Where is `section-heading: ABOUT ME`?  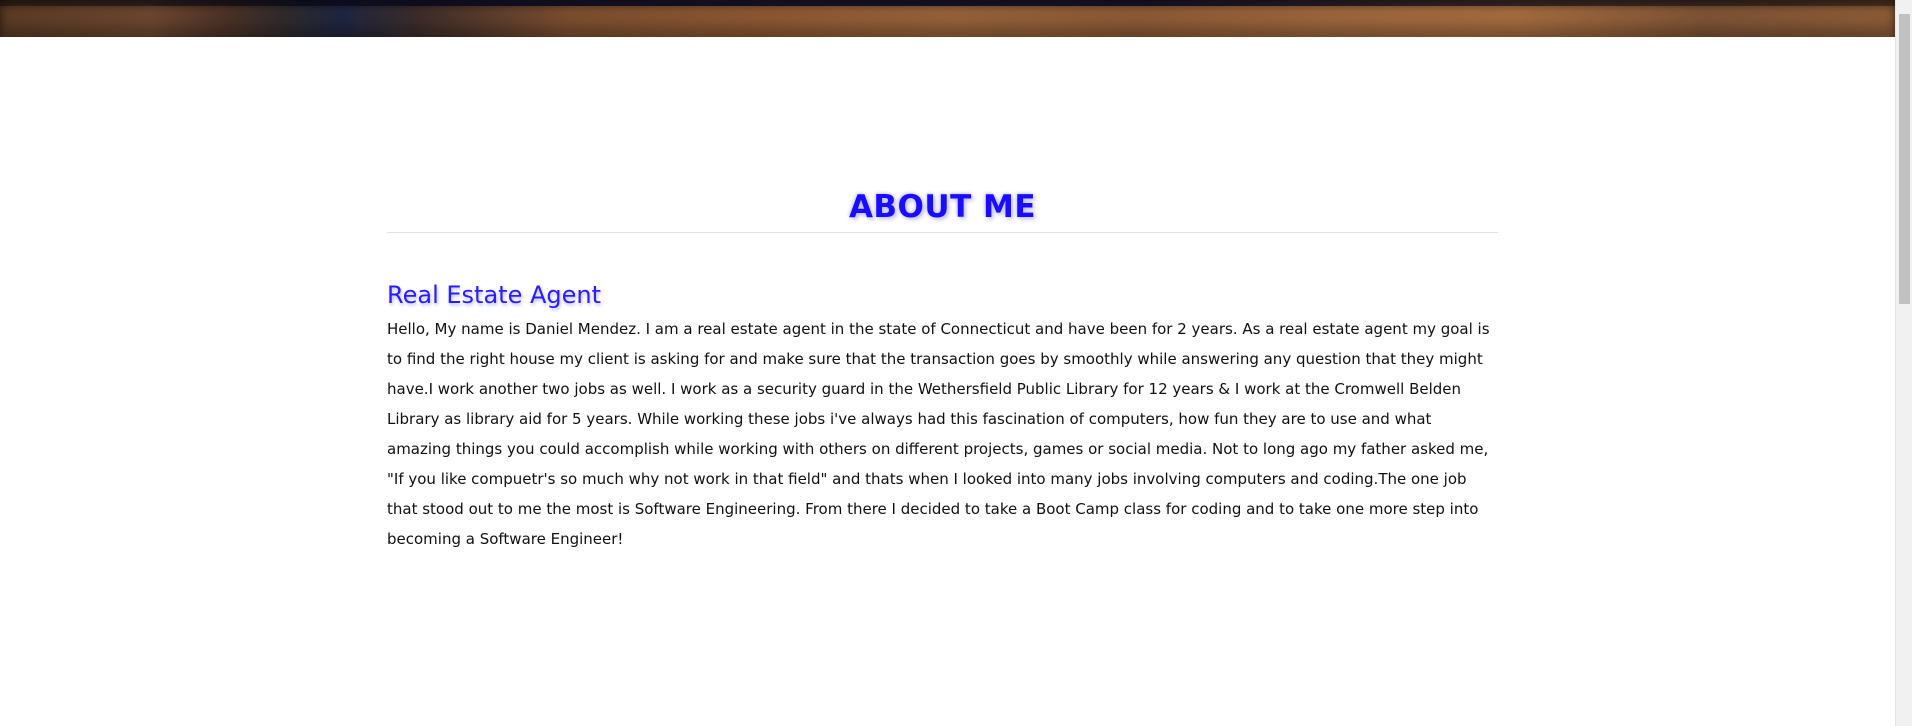
section-heading: ABOUT ME is located at coordinates (942, 207).